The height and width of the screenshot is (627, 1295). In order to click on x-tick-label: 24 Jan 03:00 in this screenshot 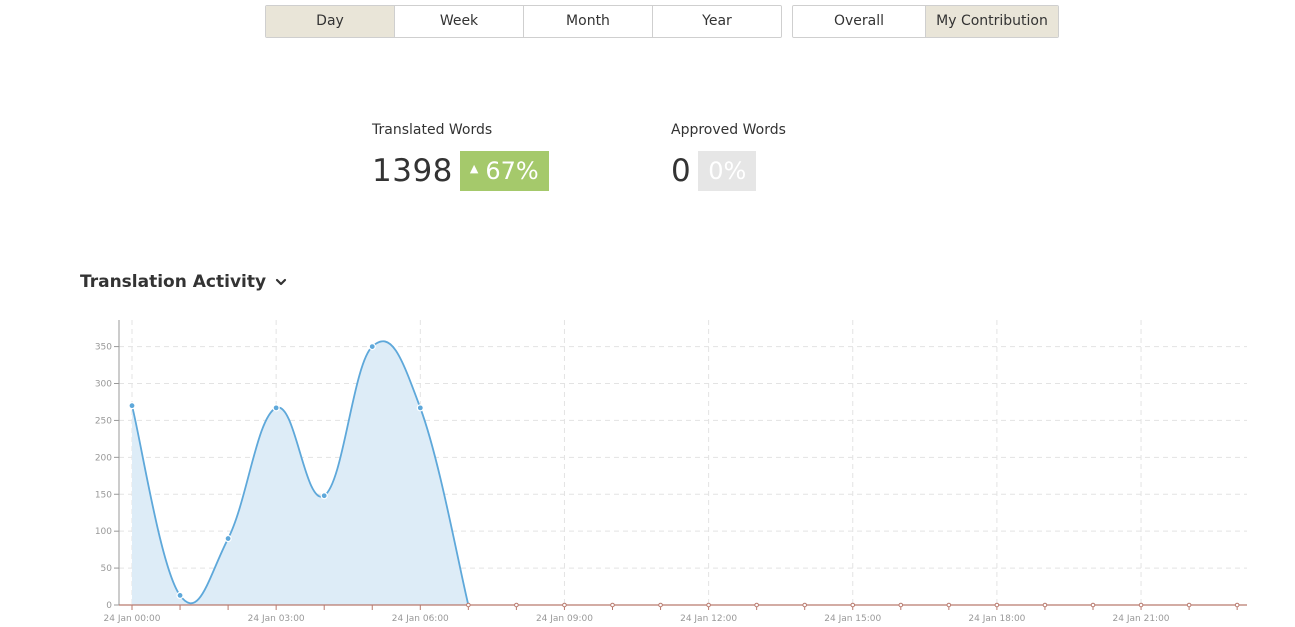, I will do `click(276, 619)`.